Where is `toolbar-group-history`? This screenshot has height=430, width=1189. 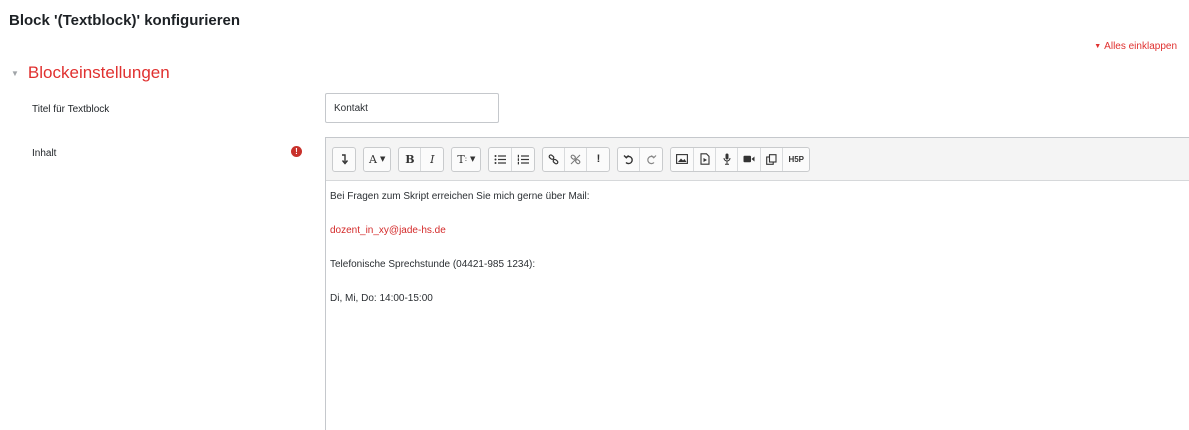
toolbar-group-history is located at coordinates (640, 159).